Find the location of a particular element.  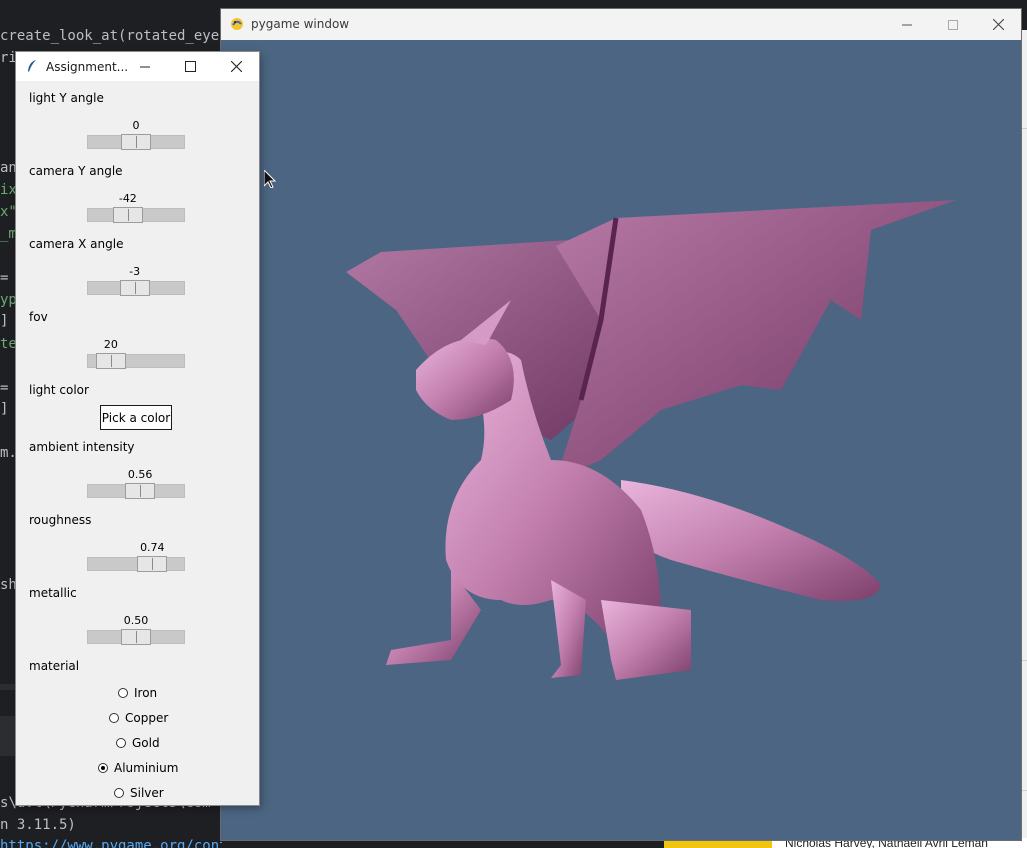

radio-label: Copper is located at coordinates (147, 718).